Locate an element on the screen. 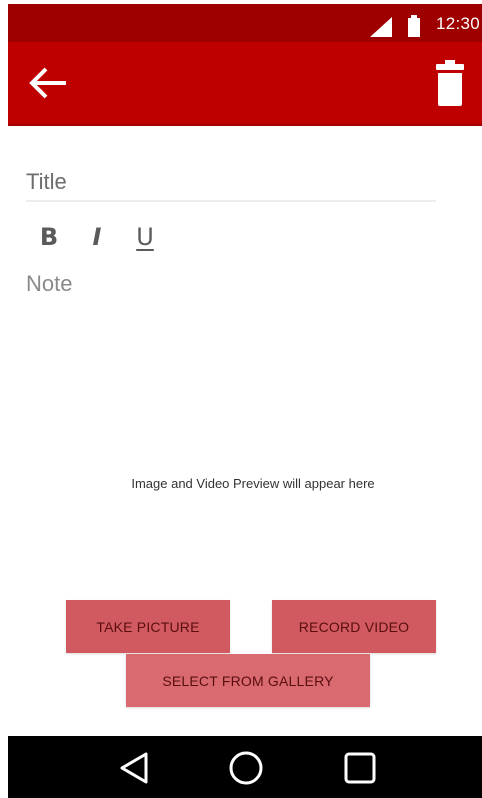 This screenshot has width=482, height=798. record-video-button: RECORD VIDEO is located at coordinates (354, 626).